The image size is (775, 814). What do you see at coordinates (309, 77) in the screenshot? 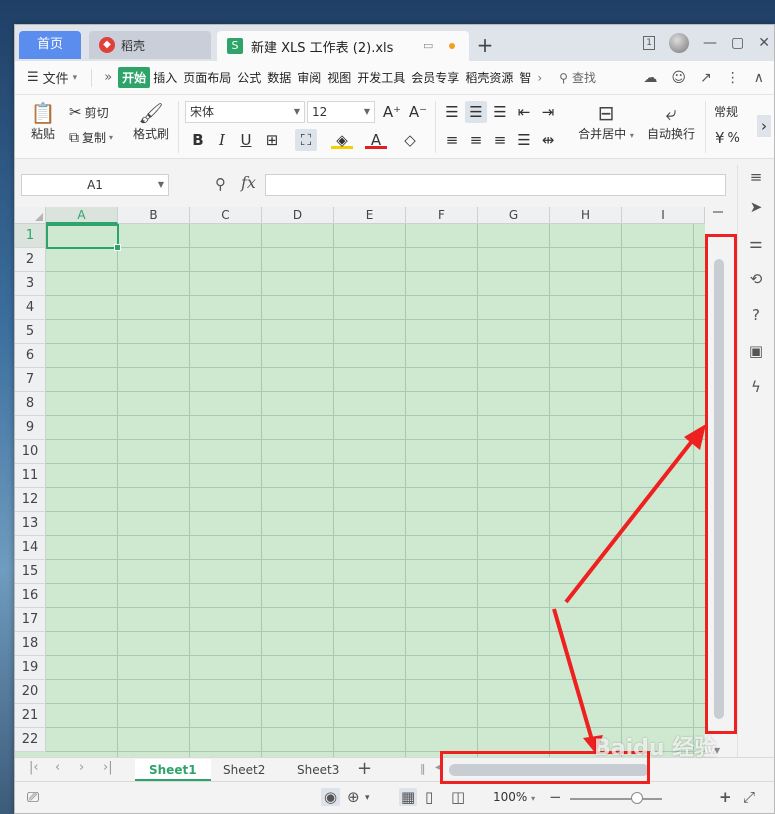
I see `menu-item-review: 审阅` at bounding box center [309, 77].